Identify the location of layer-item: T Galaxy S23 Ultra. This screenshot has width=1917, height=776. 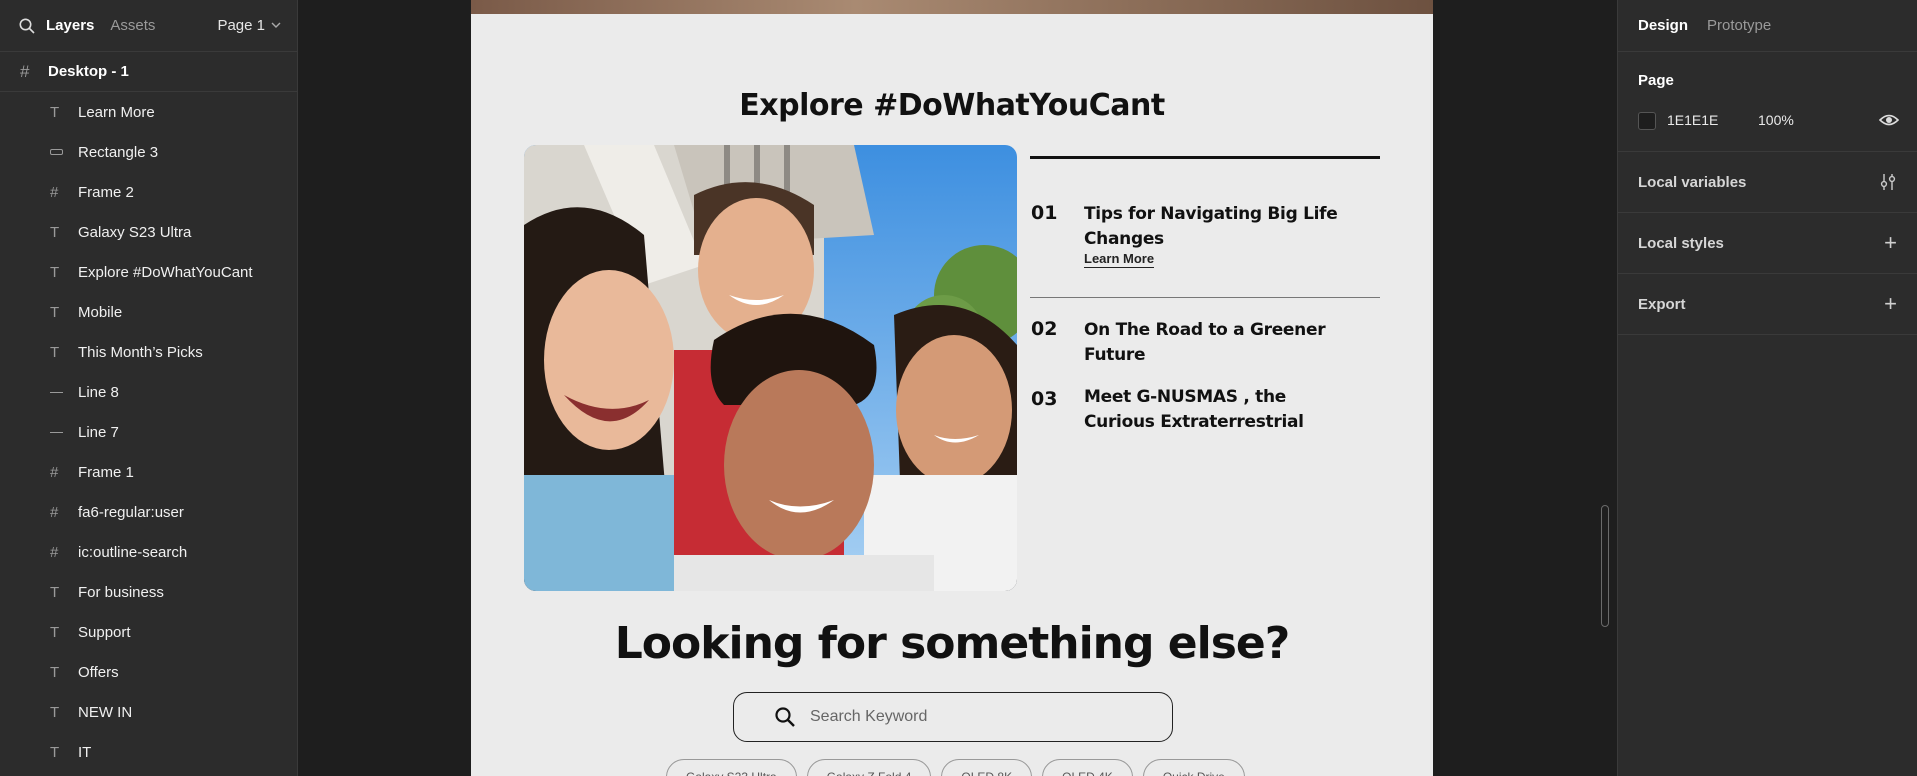
(148, 232).